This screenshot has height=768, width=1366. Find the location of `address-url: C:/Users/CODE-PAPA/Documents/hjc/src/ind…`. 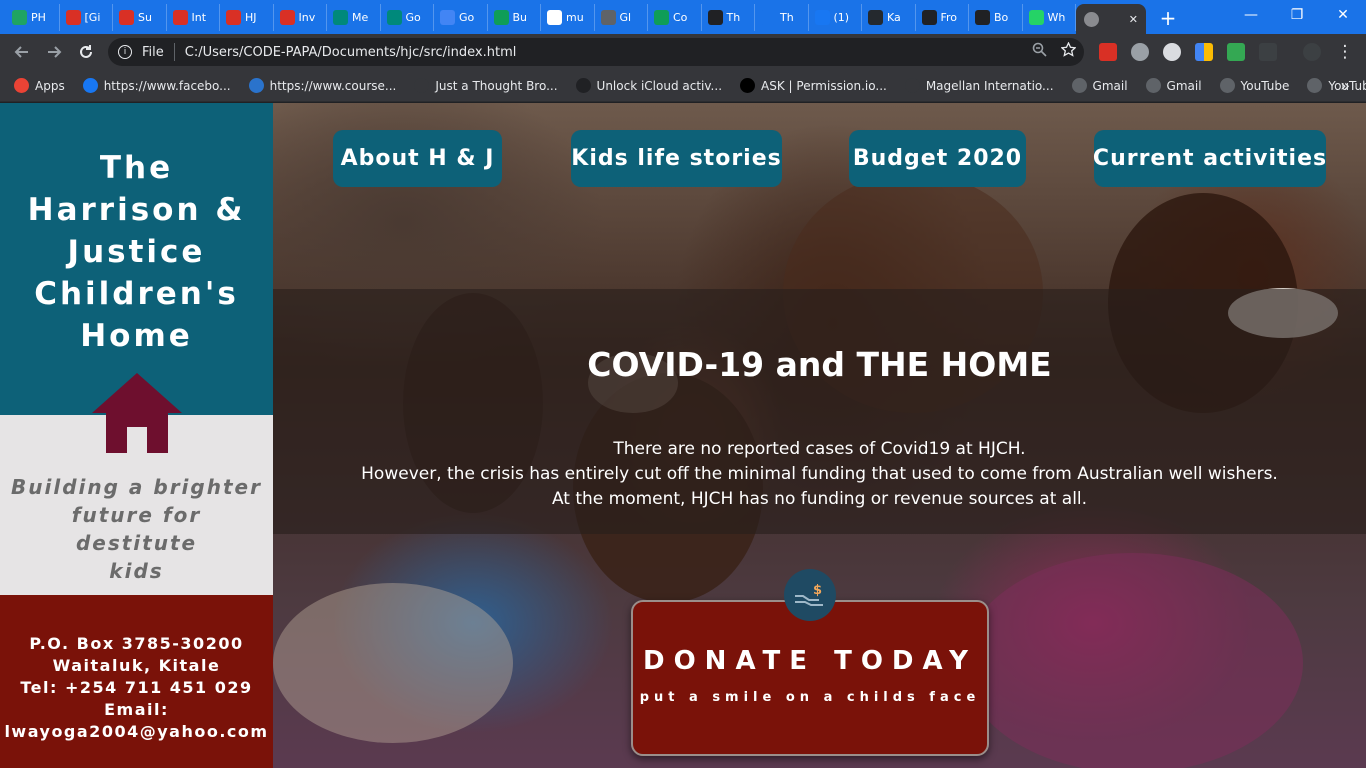

address-url: C:/Users/CODE-PAPA/Documents/hjc/src/ind… is located at coordinates (351, 52).